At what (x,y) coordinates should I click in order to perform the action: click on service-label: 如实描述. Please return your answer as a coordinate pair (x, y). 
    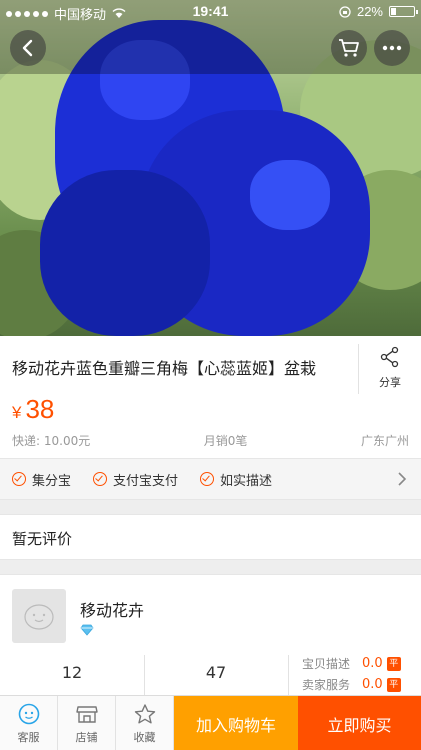
    Looking at the image, I should click on (246, 481).